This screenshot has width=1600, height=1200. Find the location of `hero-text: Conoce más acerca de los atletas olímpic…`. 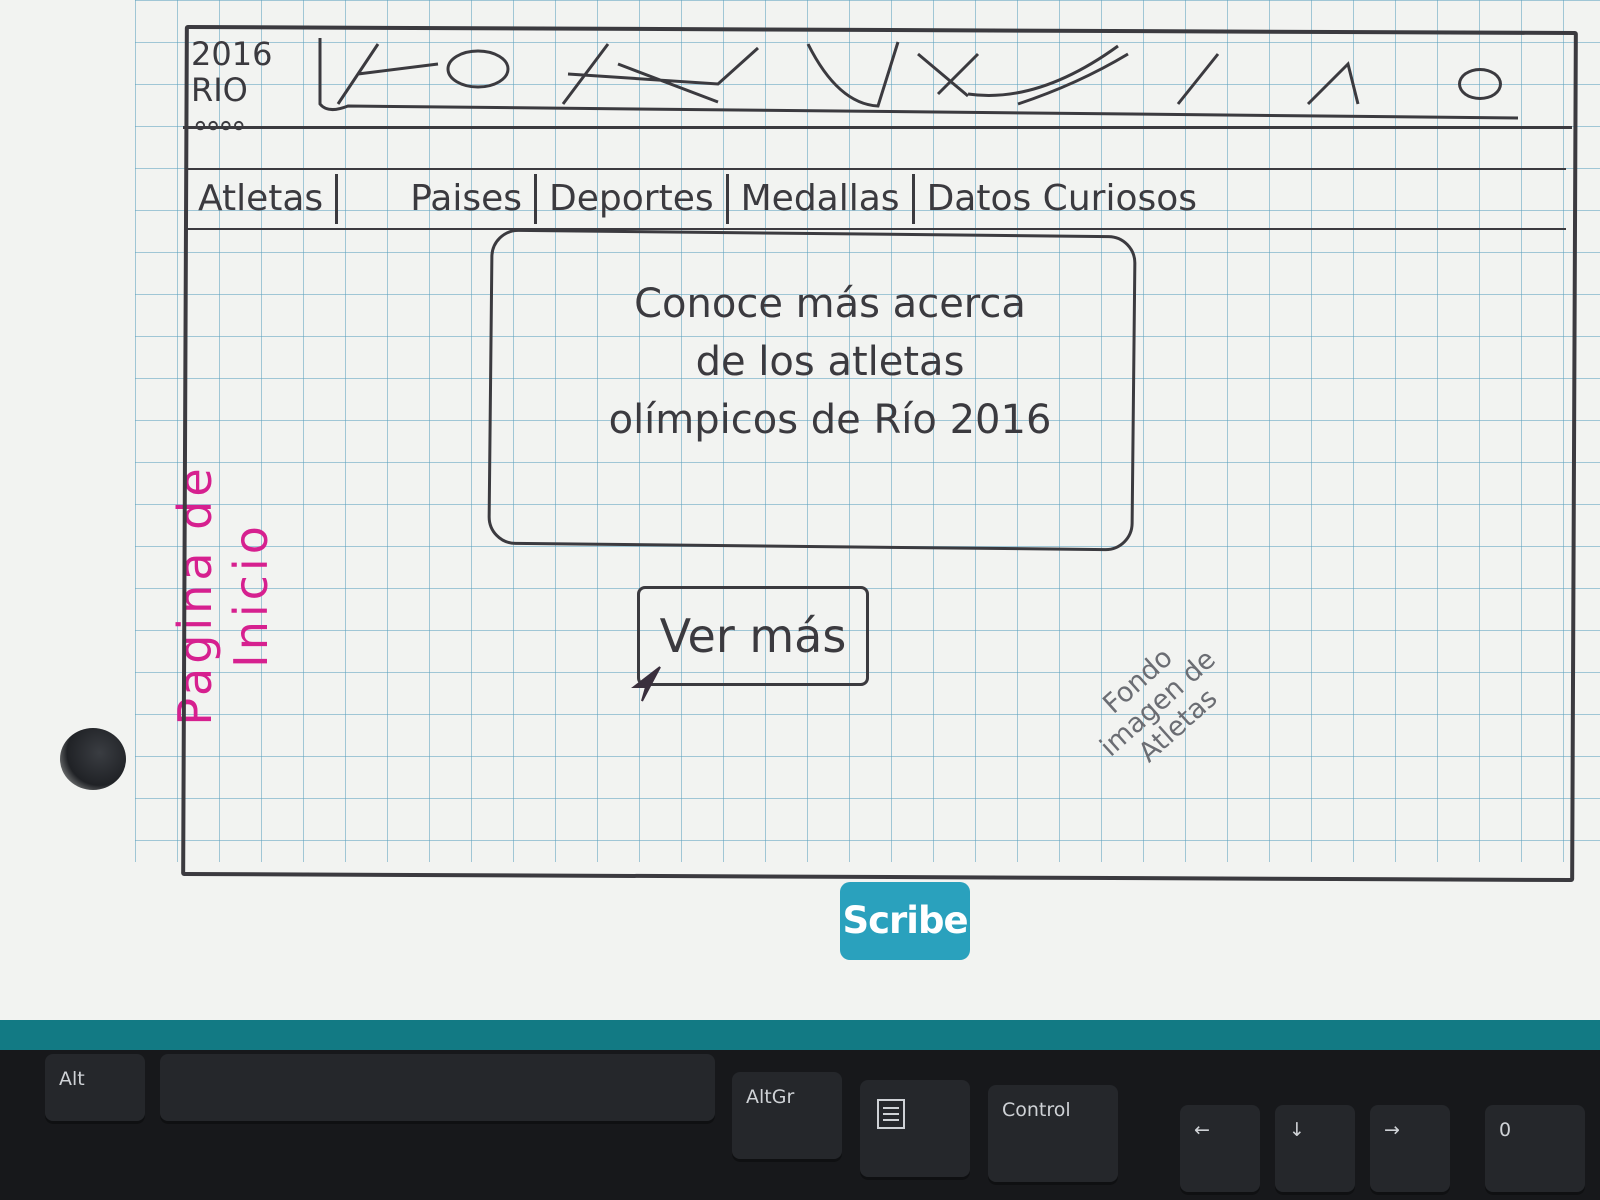

hero-text: Conoce más acerca de los atletas olímpic… is located at coordinates (830, 362).